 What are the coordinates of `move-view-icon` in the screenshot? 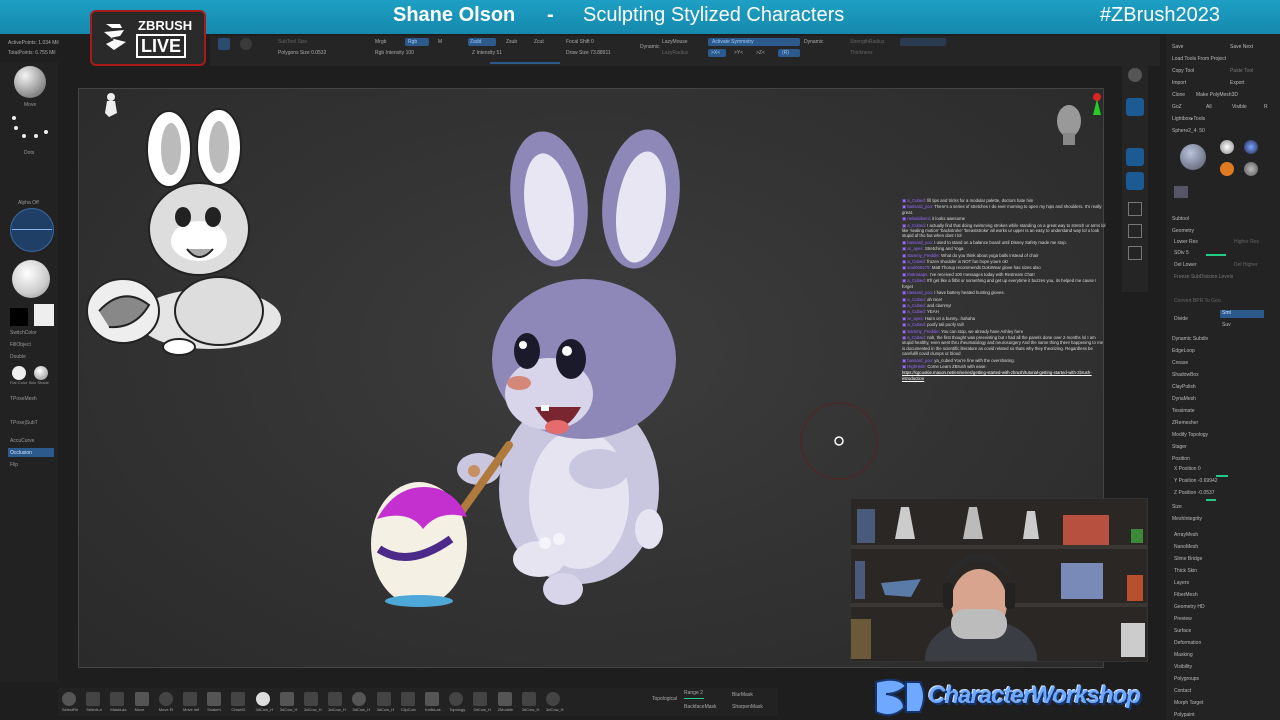 It's located at (1135, 157).